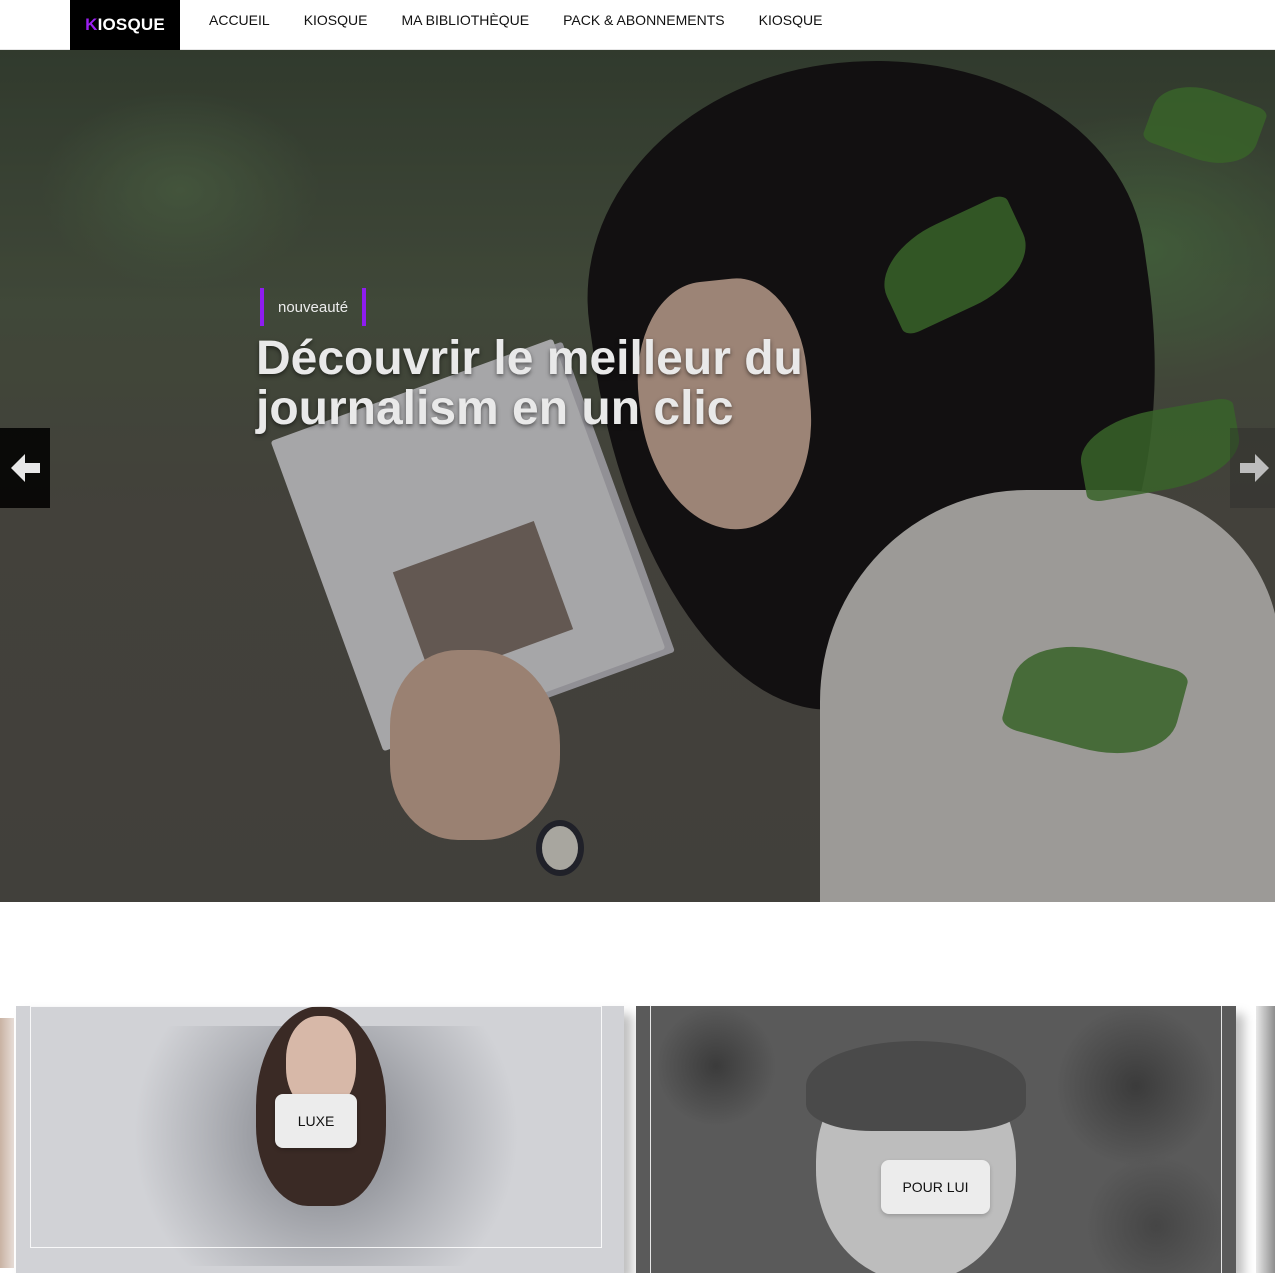 This screenshot has width=1275, height=1273. I want to click on brand-logo-accent-letter: K, so click(91, 24).